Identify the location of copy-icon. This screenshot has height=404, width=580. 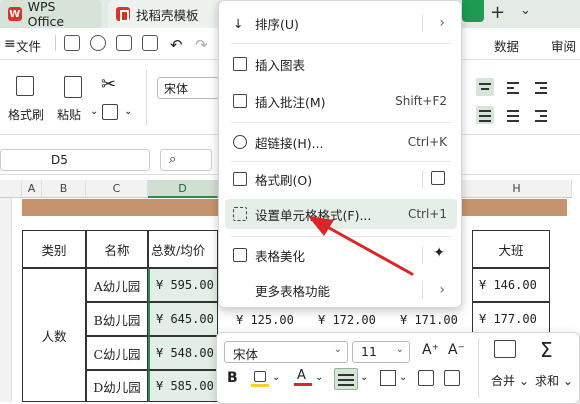
(110, 112).